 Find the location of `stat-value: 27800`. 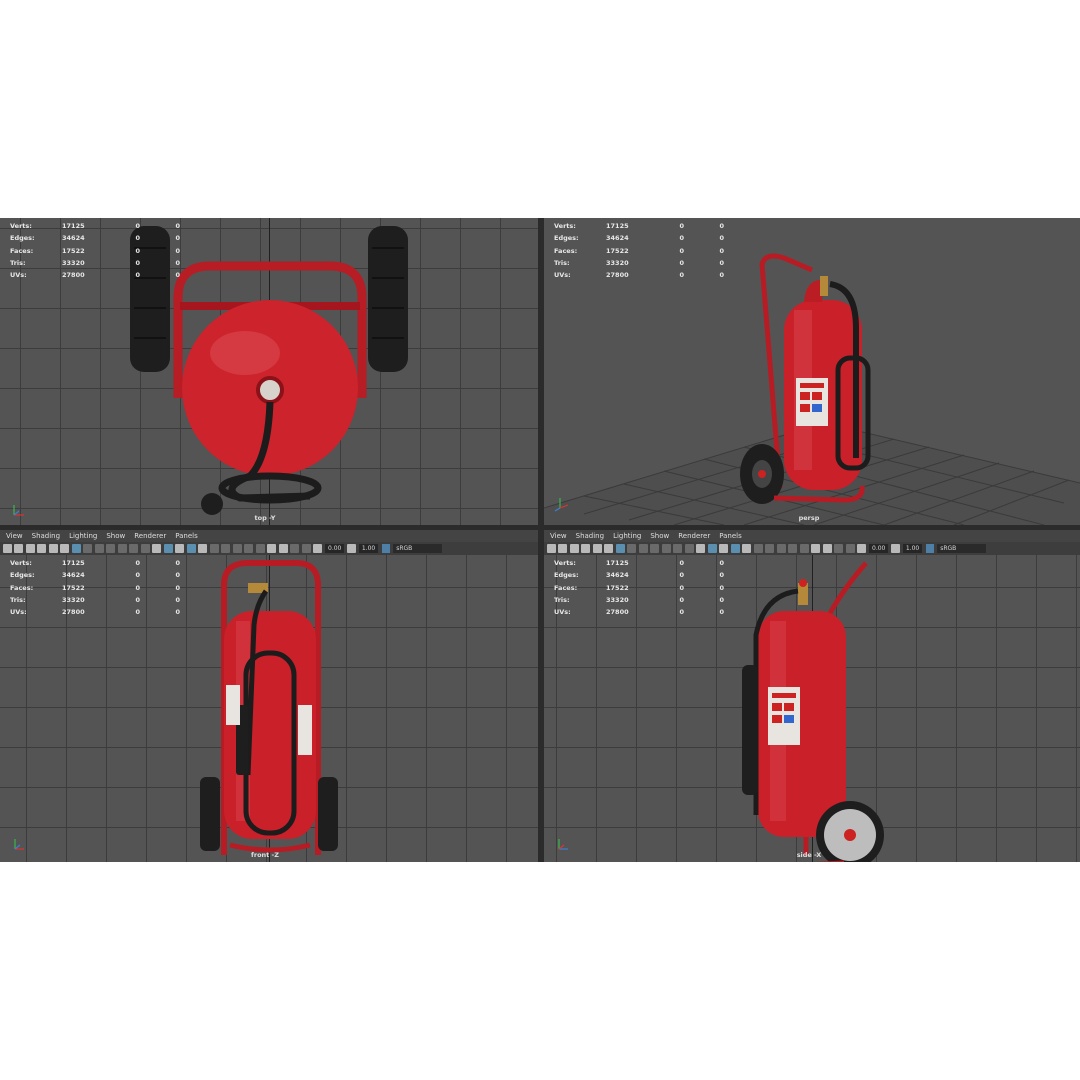

stat-value: 27800 is located at coordinates (617, 612).